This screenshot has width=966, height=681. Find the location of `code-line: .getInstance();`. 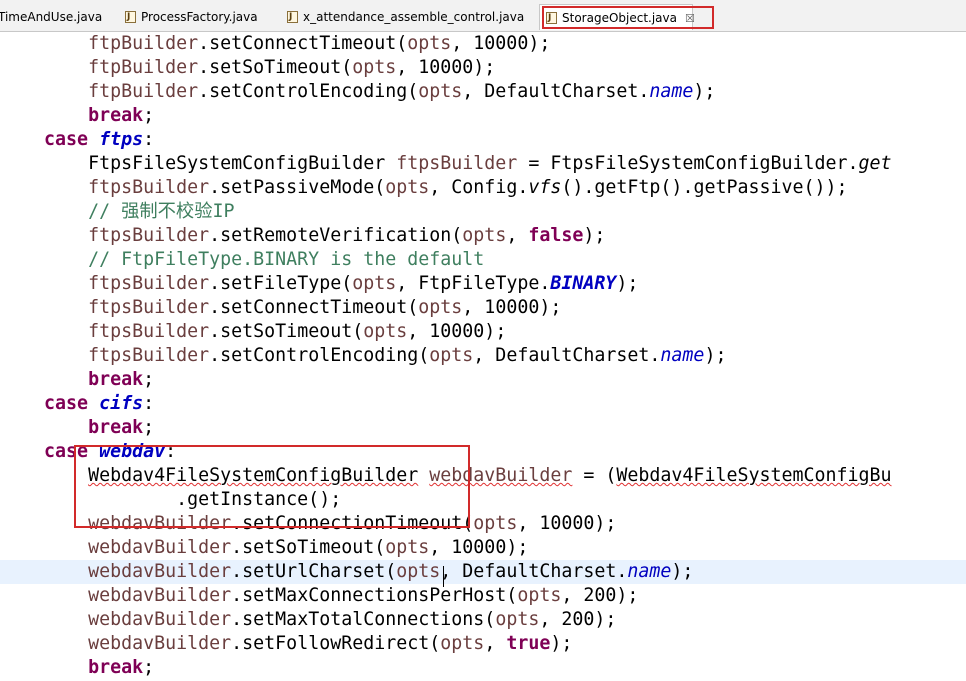

code-line: .getInstance(); is located at coordinates (259, 499).